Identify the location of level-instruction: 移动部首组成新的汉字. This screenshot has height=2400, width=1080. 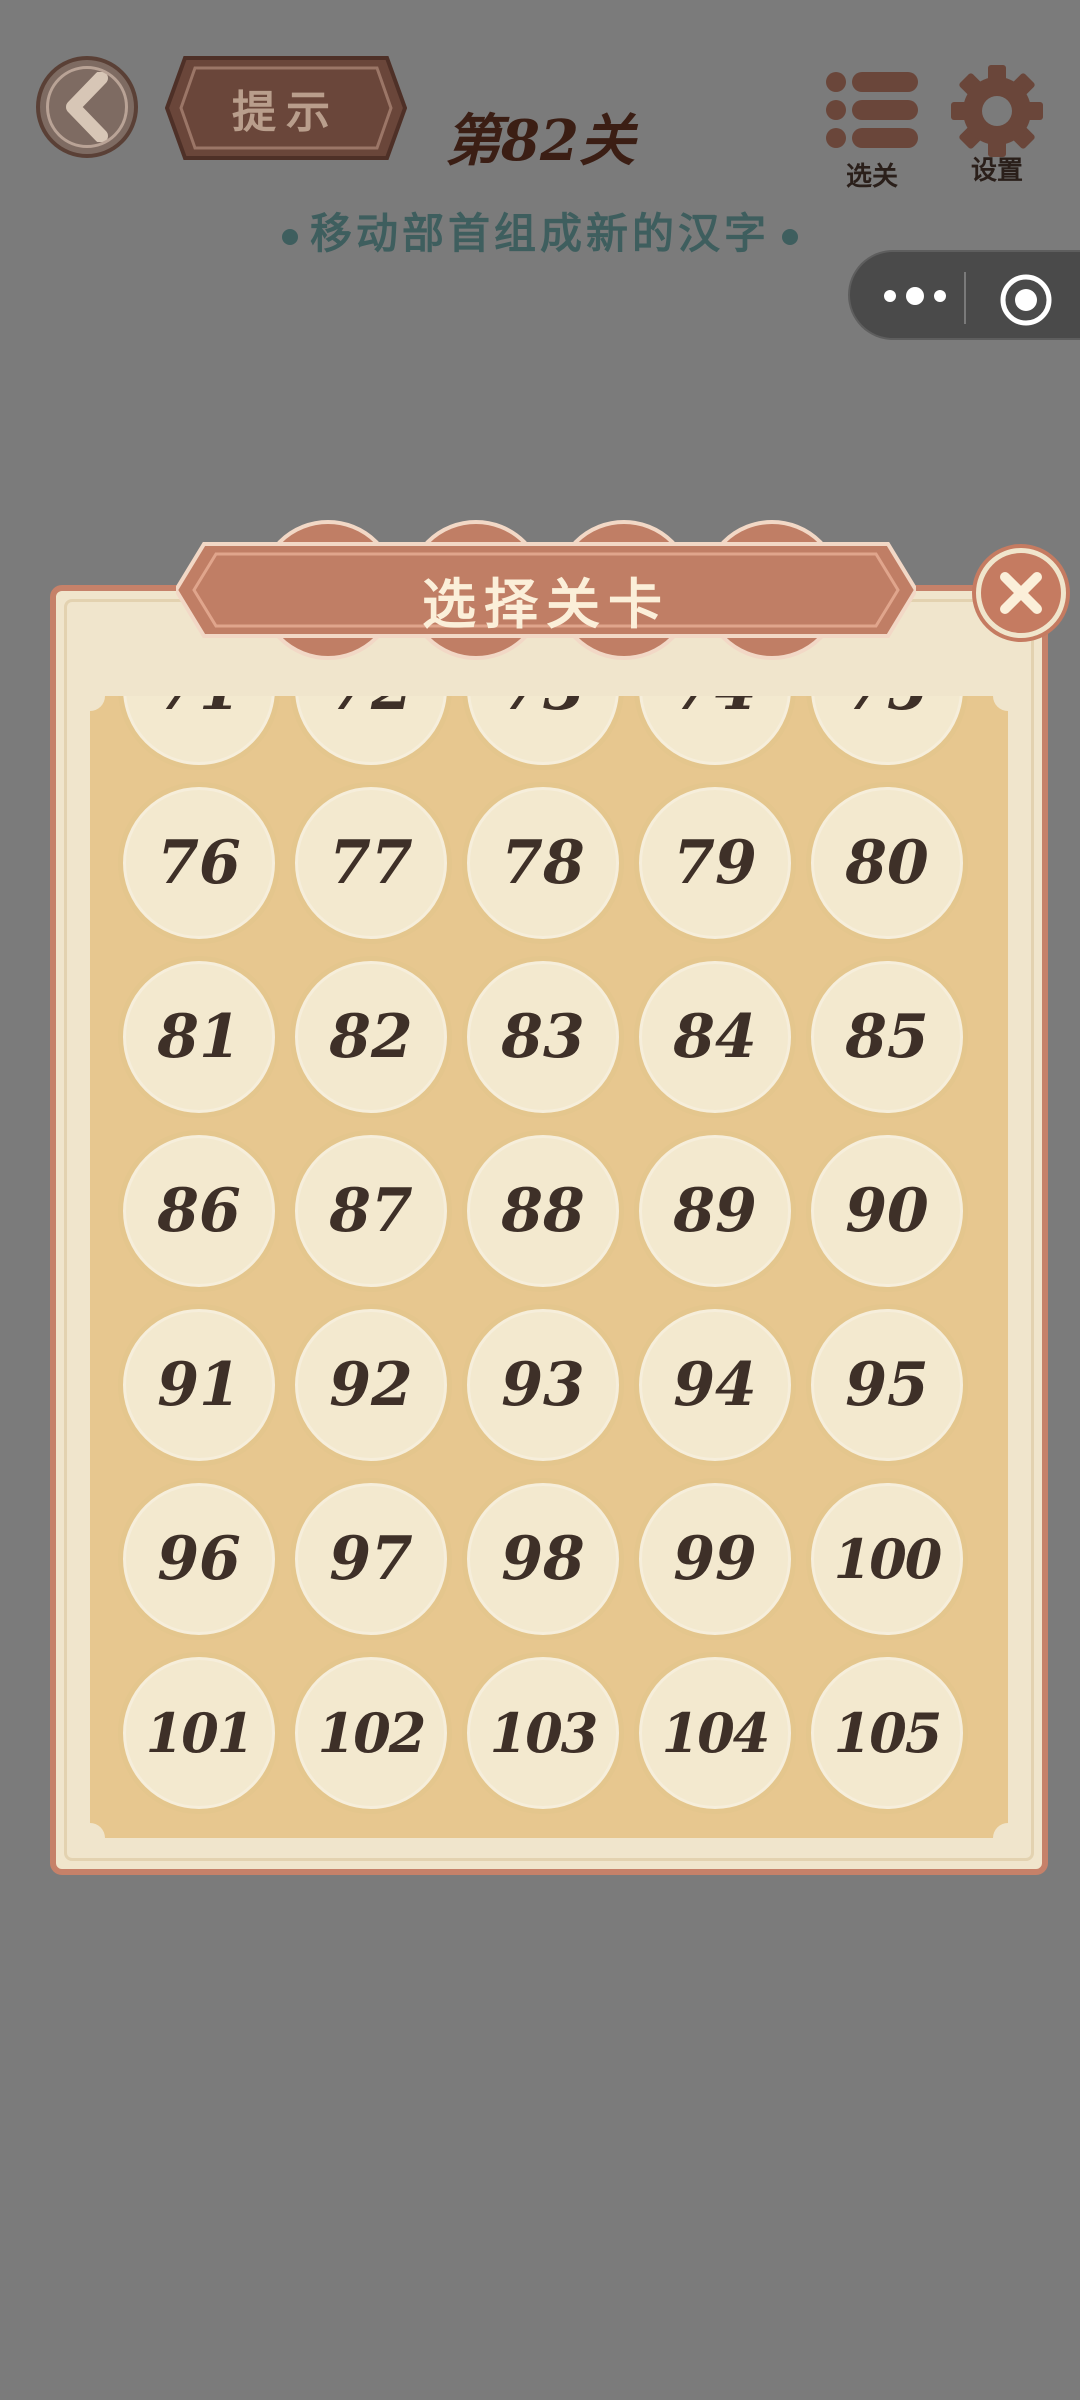
(540, 230).